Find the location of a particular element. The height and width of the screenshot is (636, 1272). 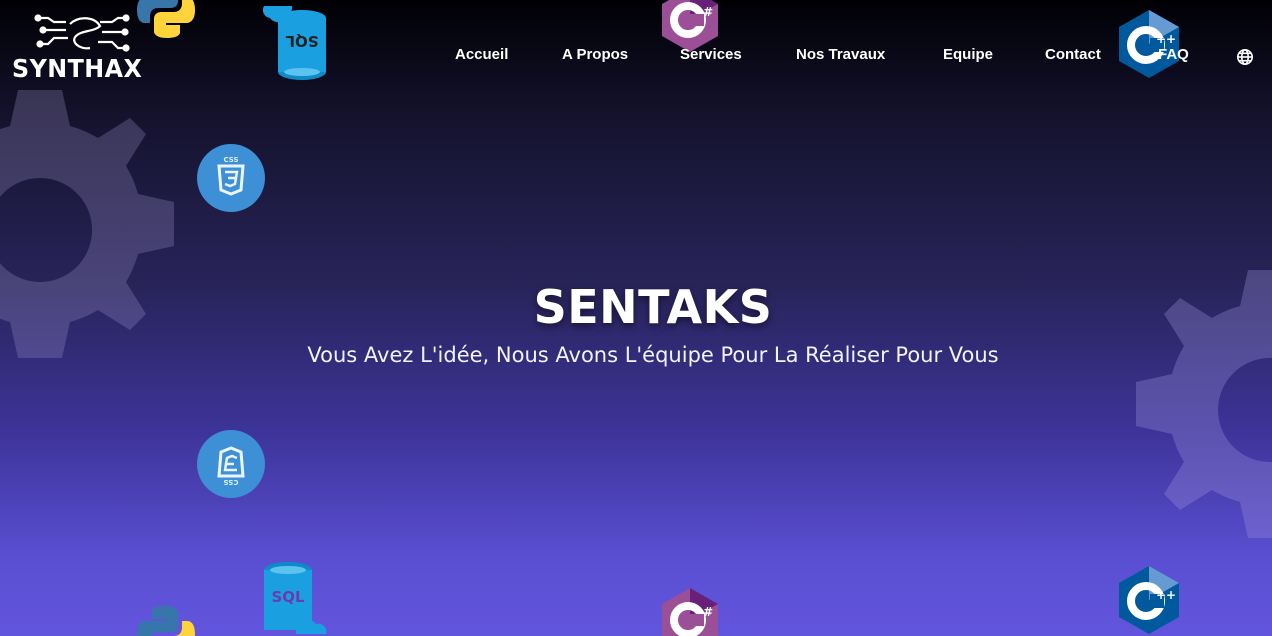

nav-item-contact: Contact is located at coordinates (1073, 54).